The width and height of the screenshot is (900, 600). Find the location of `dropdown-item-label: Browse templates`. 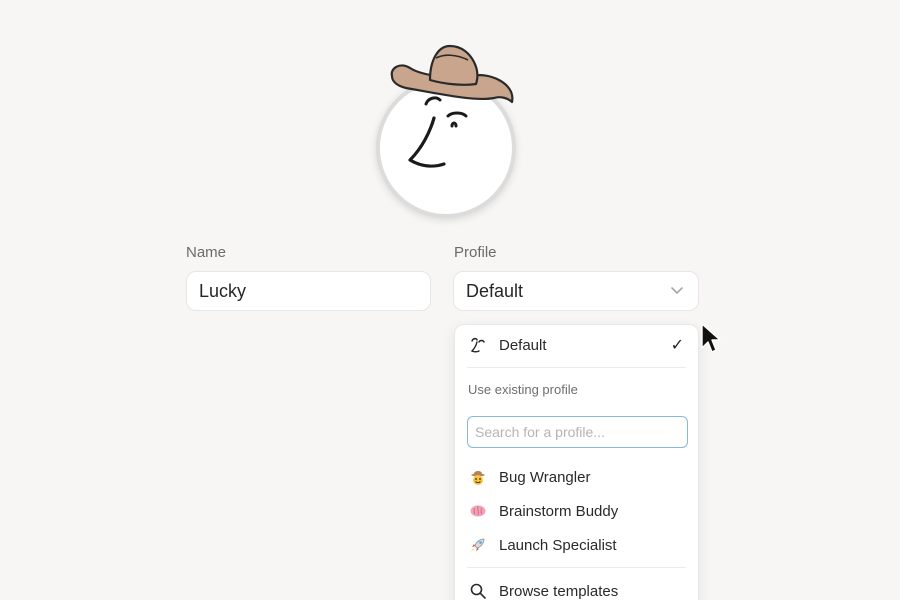

dropdown-item-label: Browse templates is located at coordinates (559, 591).